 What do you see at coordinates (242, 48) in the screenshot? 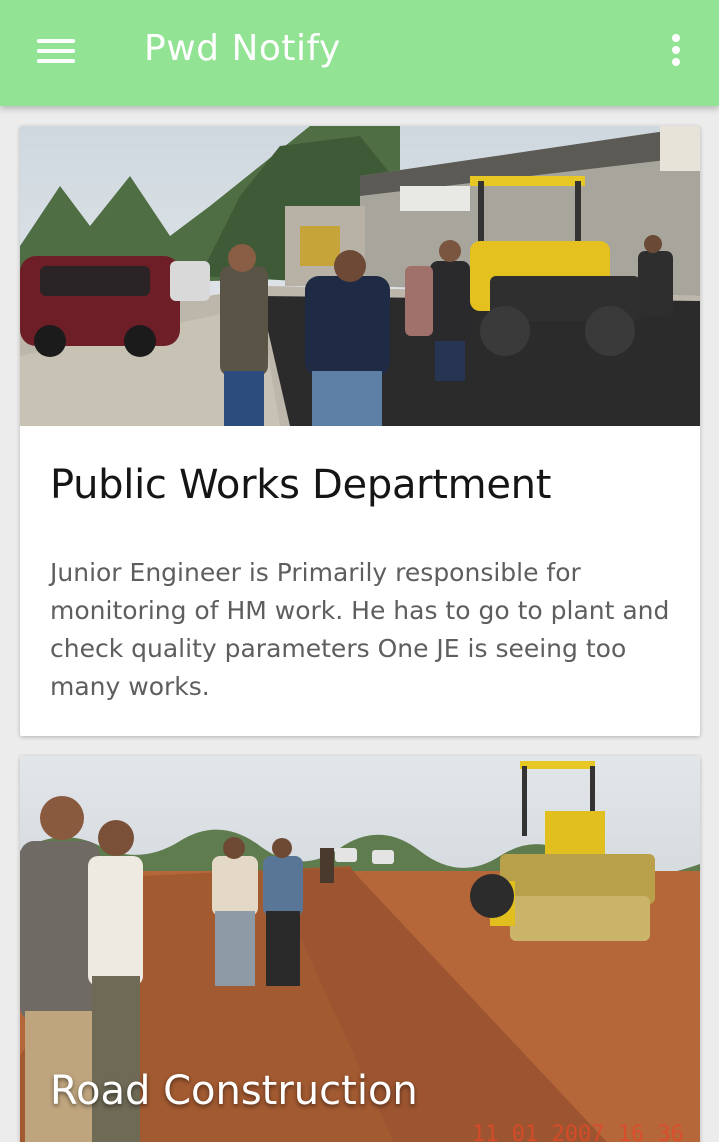
I see `app-title: Pwd Notify` at bounding box center [242, 48].